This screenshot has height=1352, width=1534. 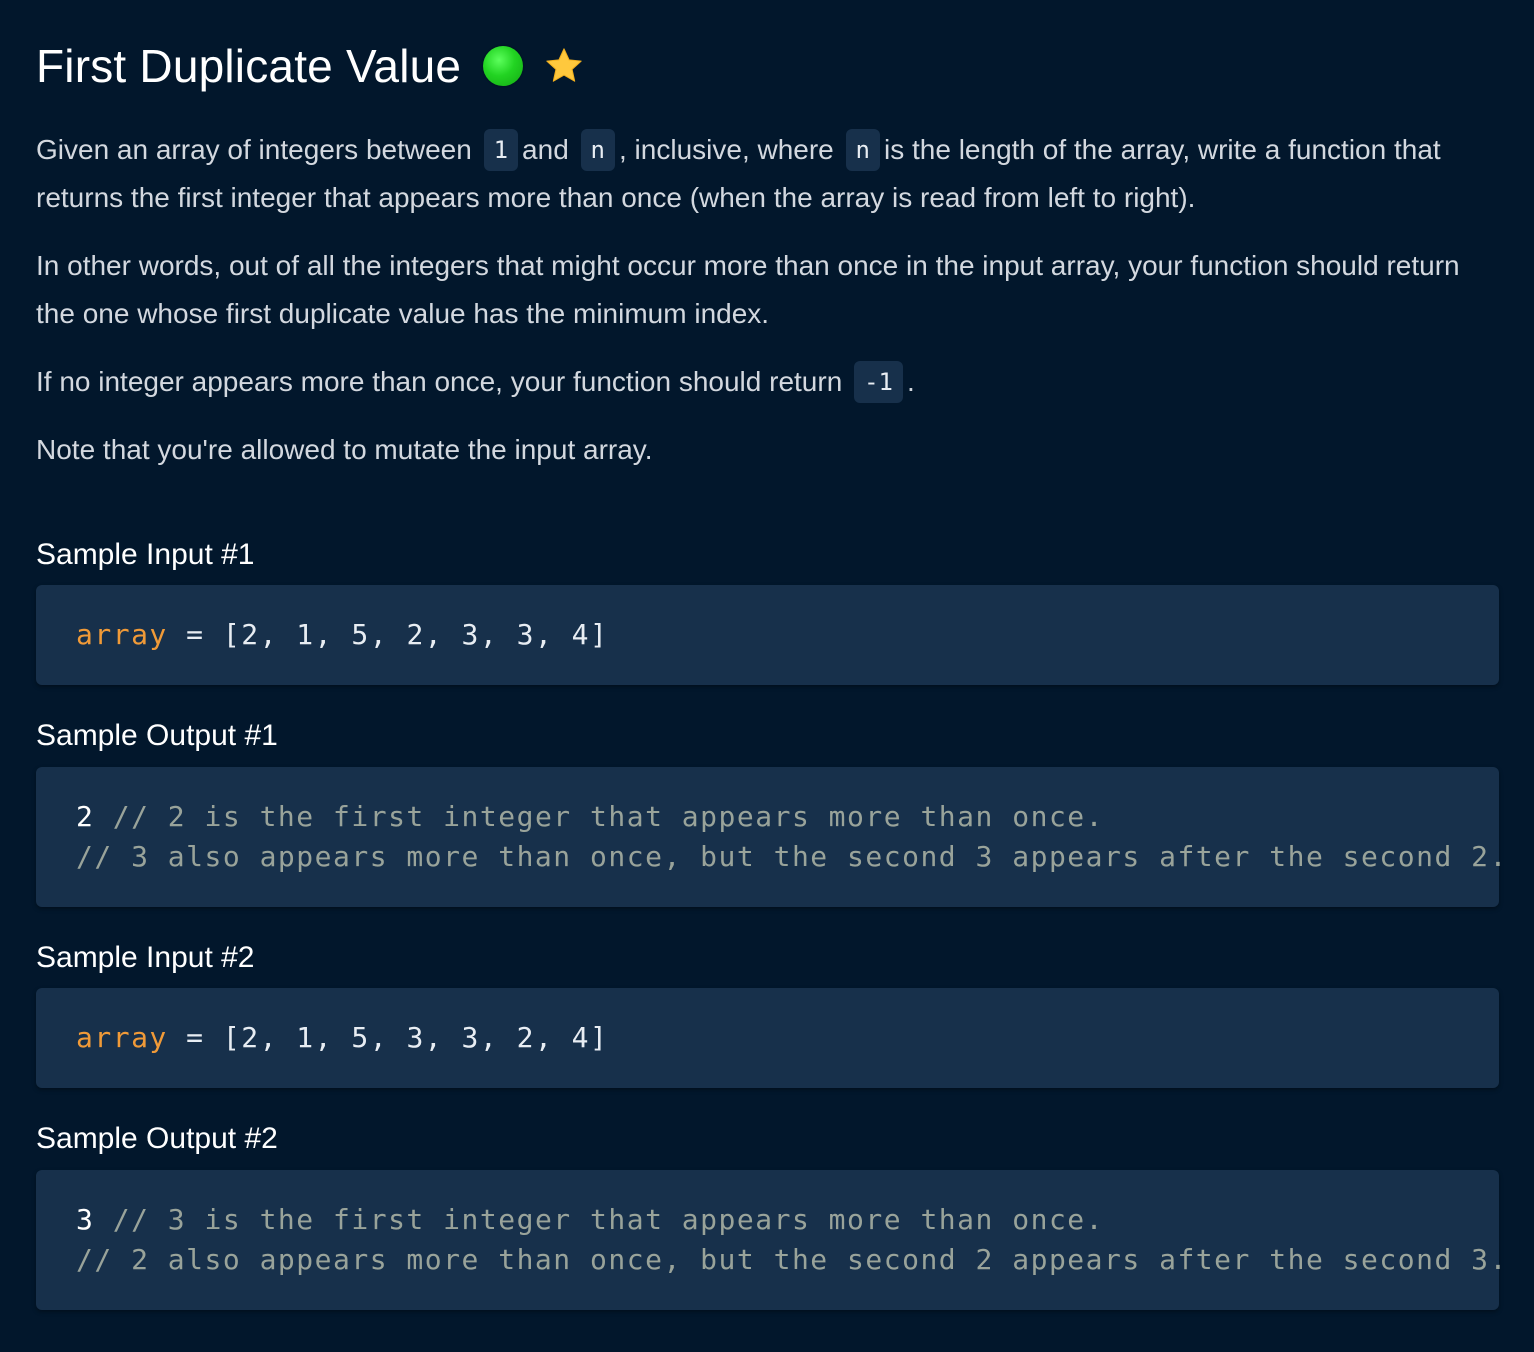 What do you see at coordinates (145, 957) in the screenshot?
I see `sample-input-2-heading: Sample Input #2` at bounding box center [145, 957].